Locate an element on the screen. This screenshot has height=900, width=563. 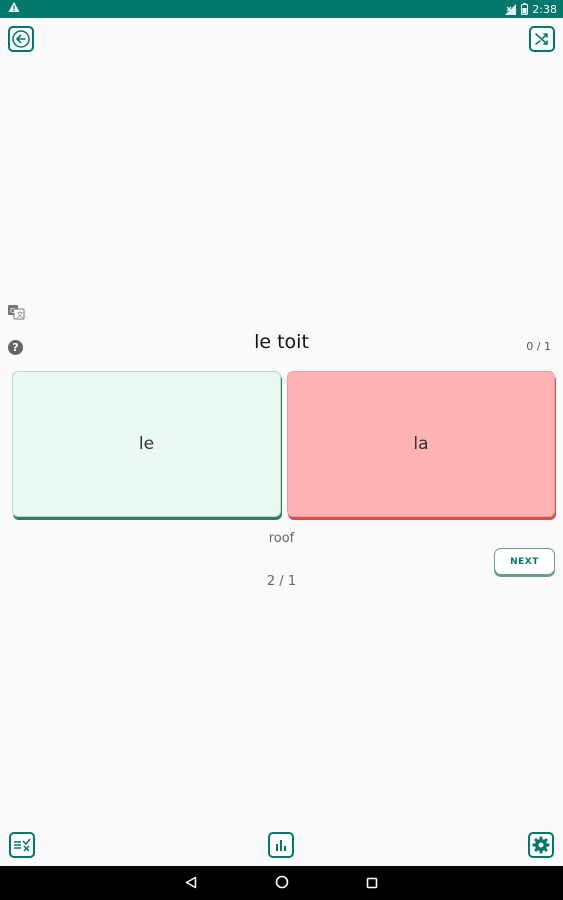
progress-counter: 2 / 1 is located at coordinates (281, 581).